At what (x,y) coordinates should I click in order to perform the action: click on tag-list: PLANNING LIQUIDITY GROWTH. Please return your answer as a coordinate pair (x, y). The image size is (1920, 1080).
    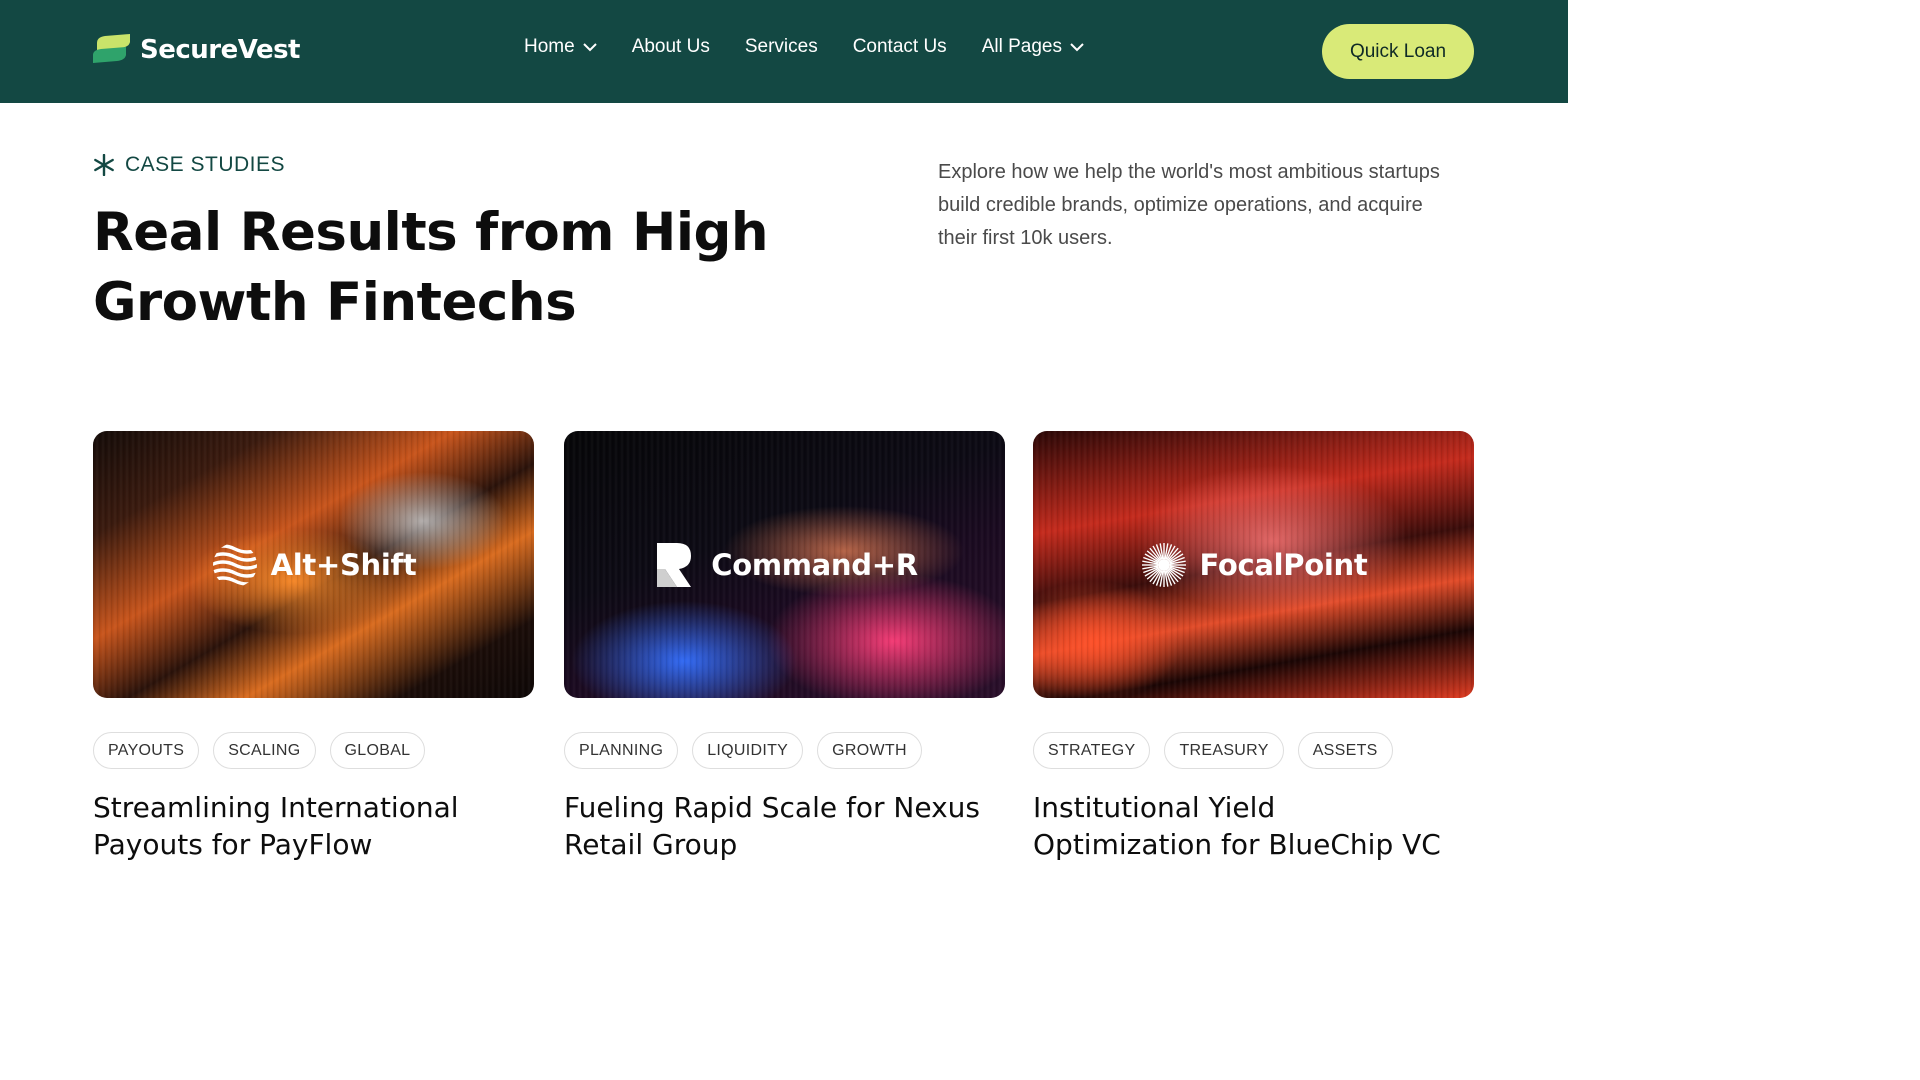
    Looking at the image, I should click on (784, 750).